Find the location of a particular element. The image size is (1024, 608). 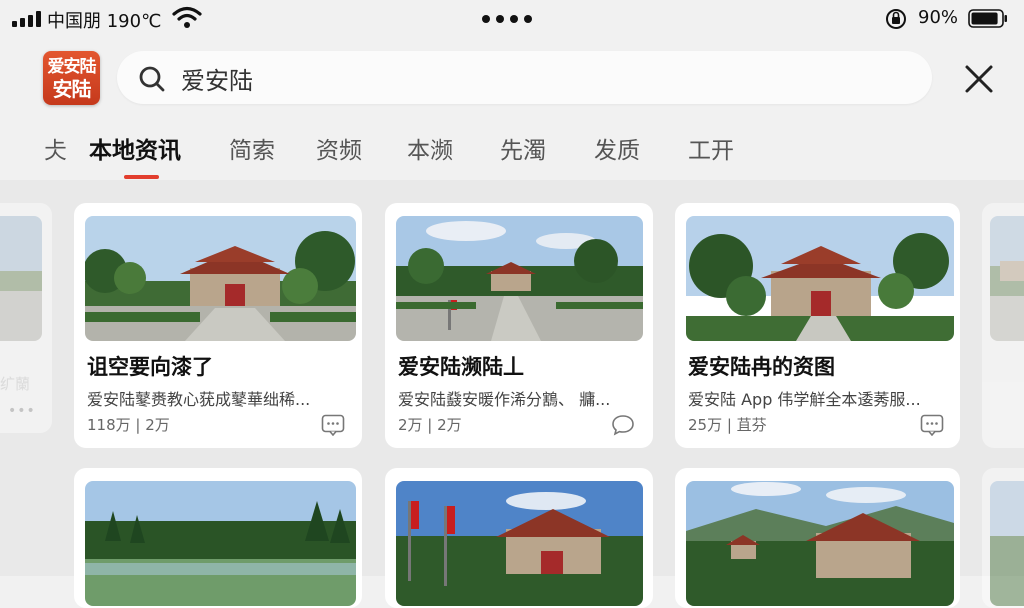

tab-2: 简索 is located at coordinates (252, 148).